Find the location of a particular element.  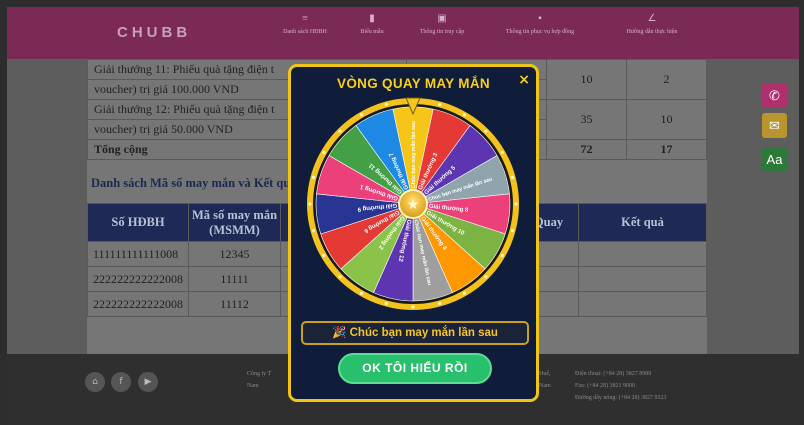

lucky-code-cell: 11112 is located at coordinates (234, 304).